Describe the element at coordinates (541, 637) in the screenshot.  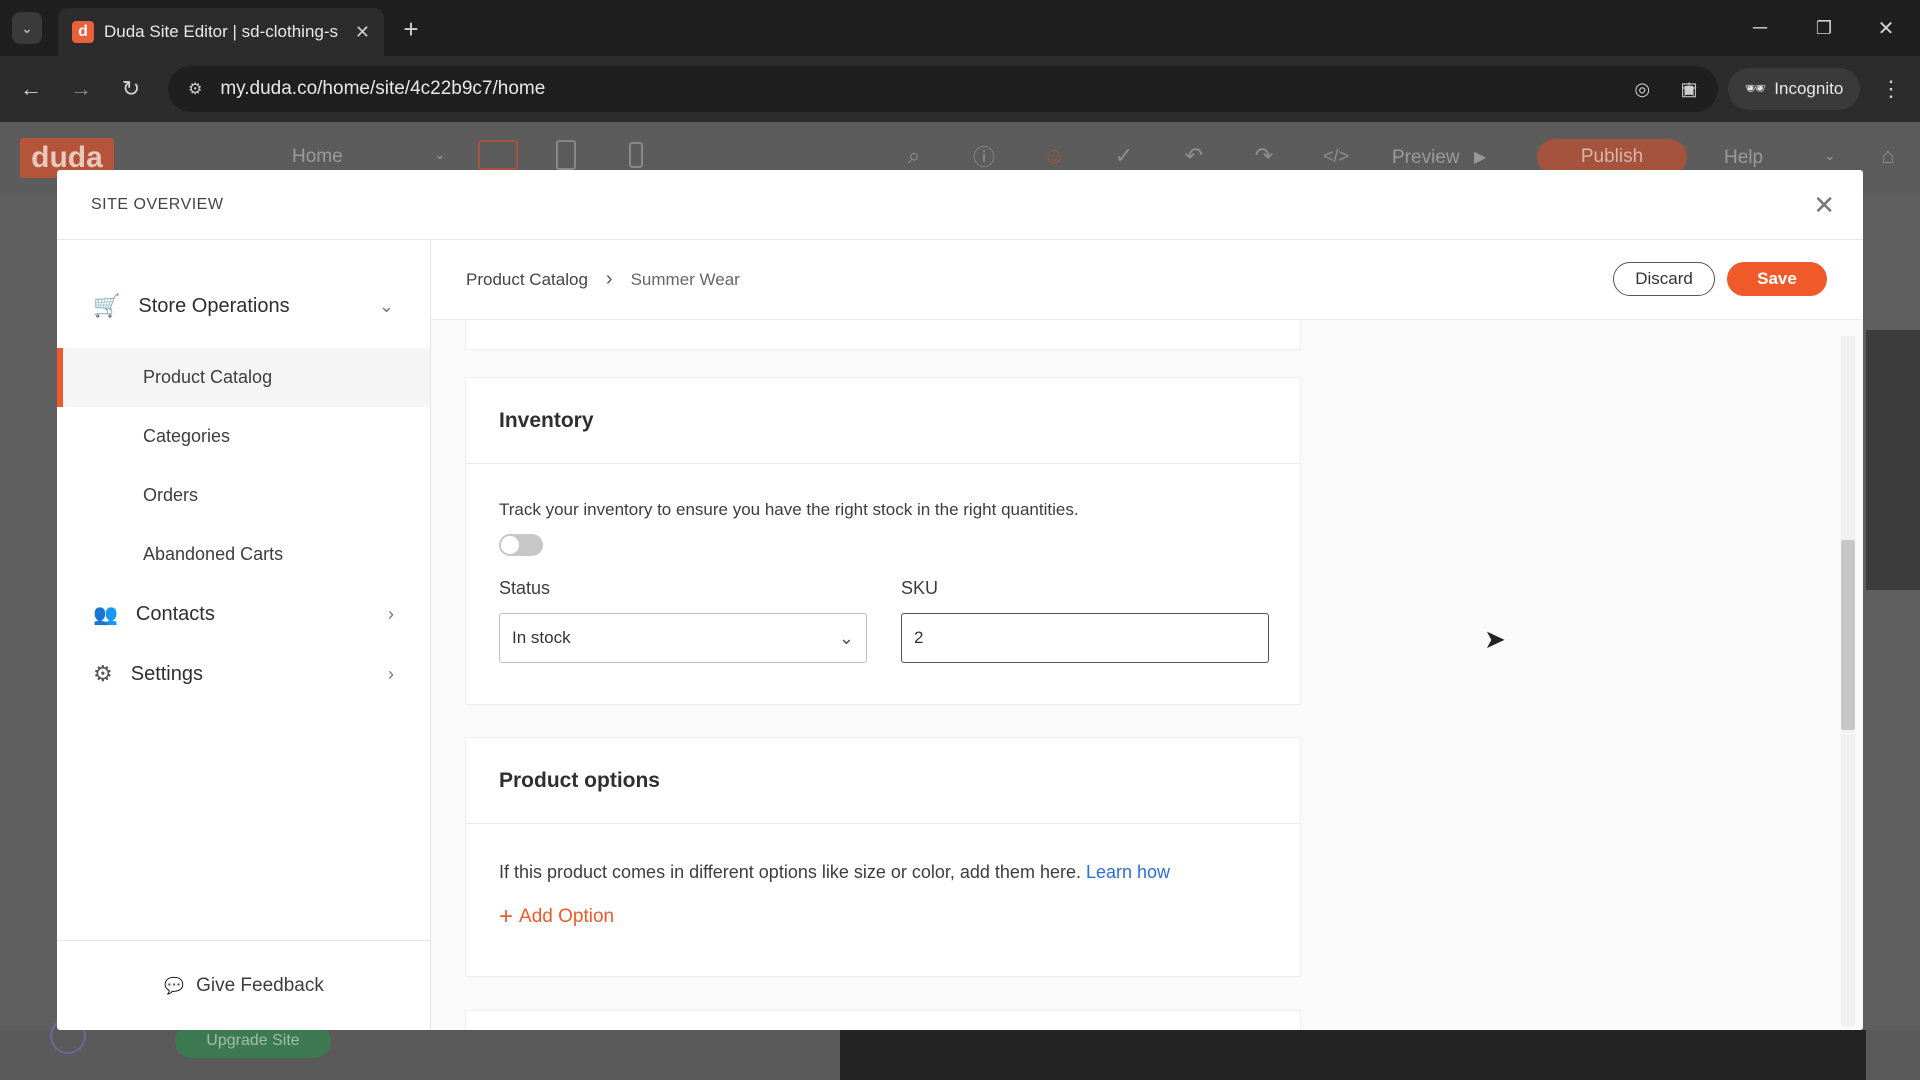
I see `status-value: In stock` at that location.